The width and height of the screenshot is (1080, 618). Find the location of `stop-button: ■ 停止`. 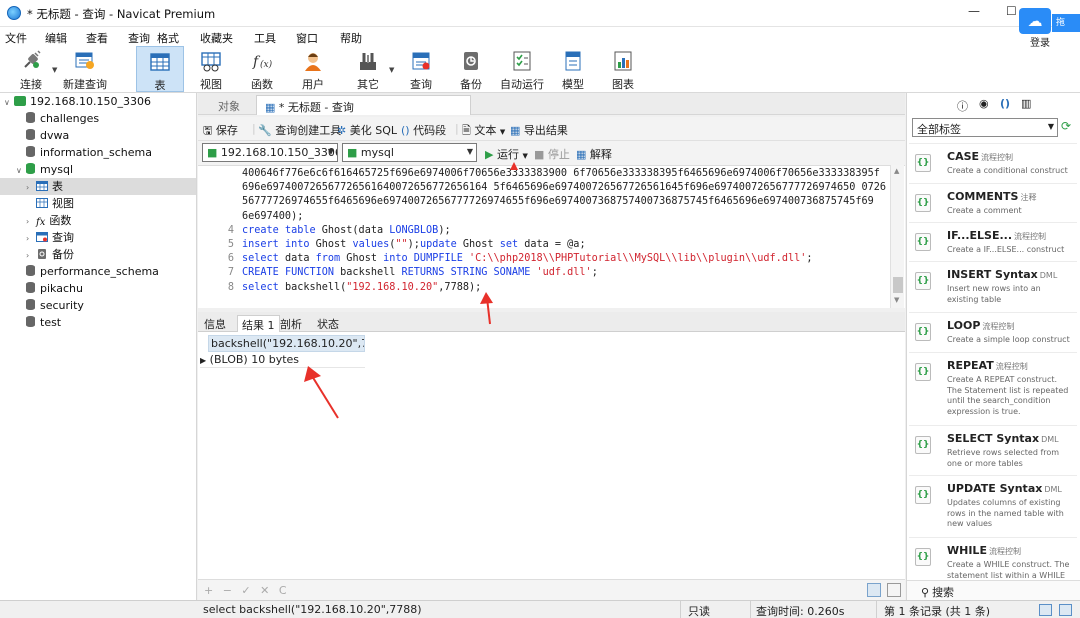

stop-button: ■ 停止 is located at coordinates (552, 154).